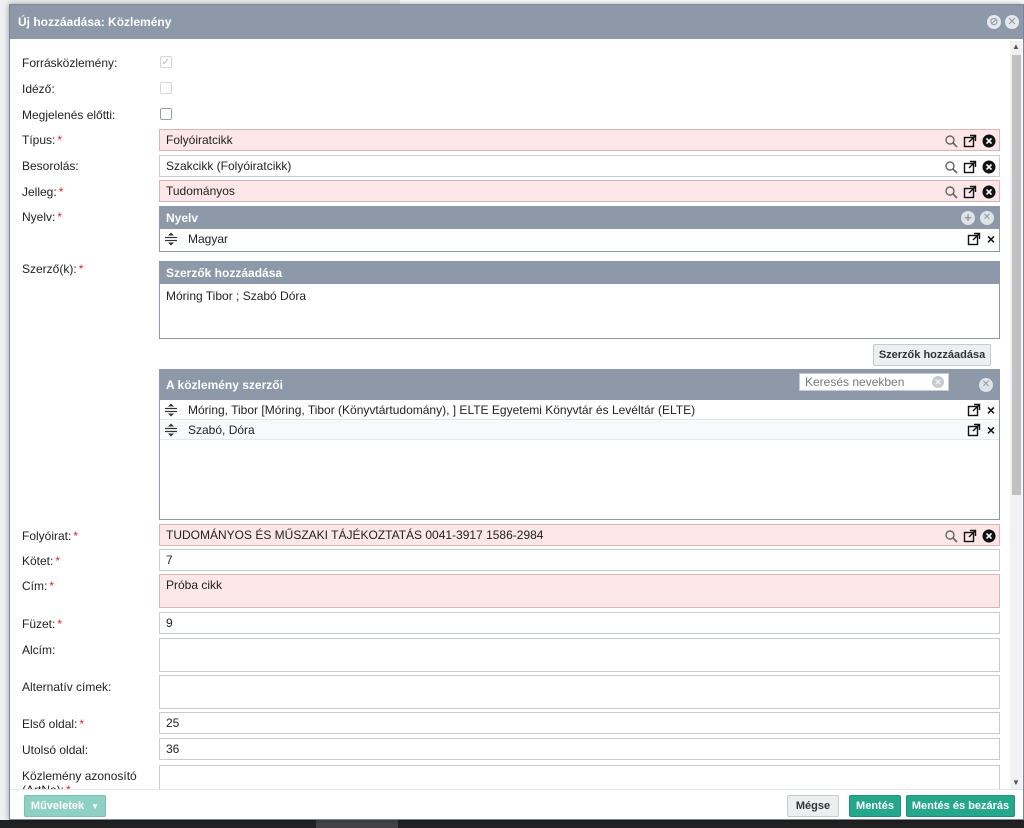  What do you see at coordinates (173, 723) in the screenshot?
I see `elso-oldal-value: 25` at bounding box center [173, 723].